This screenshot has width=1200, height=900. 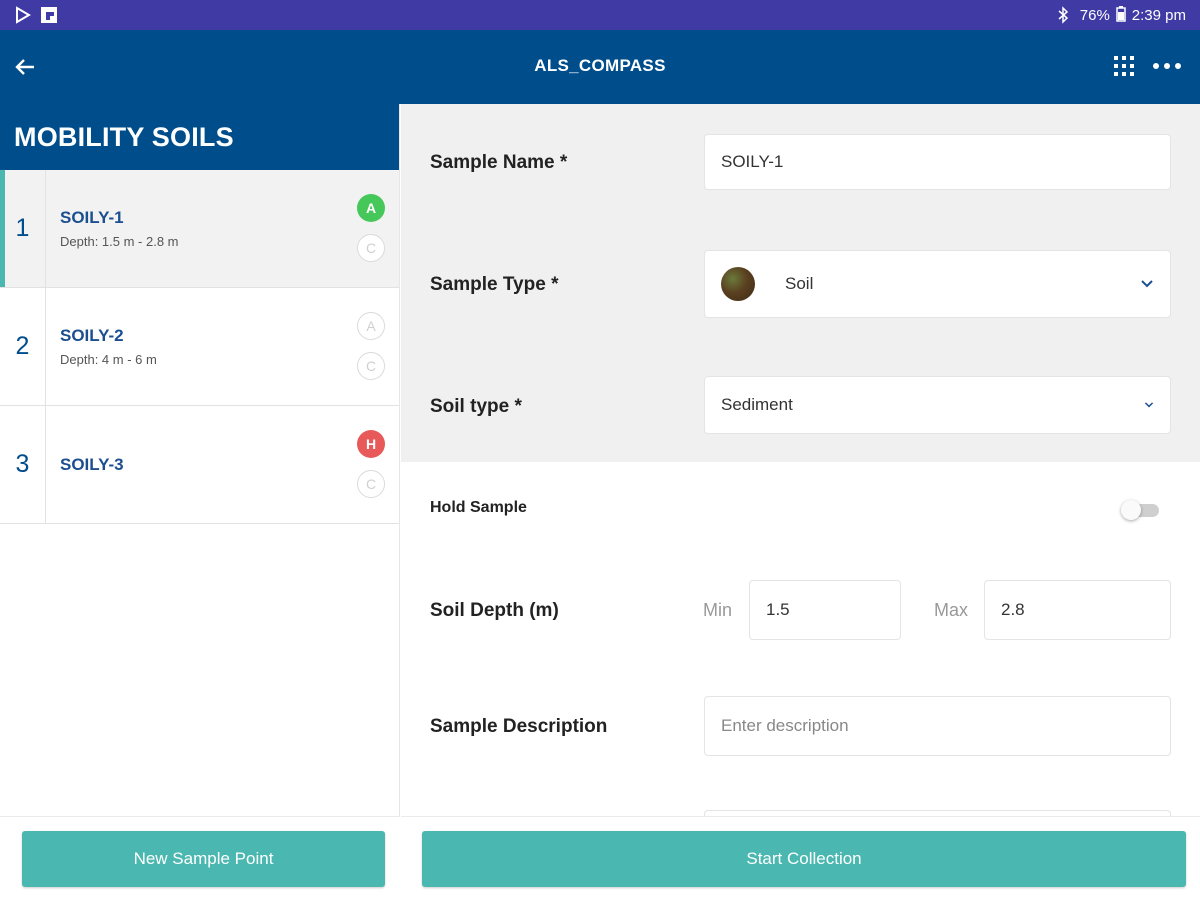 What do you see at coordinates (478, 507) in the screenshot?
I see `hold-sample-label: Hold Sample` at bounding box center [478, 507].